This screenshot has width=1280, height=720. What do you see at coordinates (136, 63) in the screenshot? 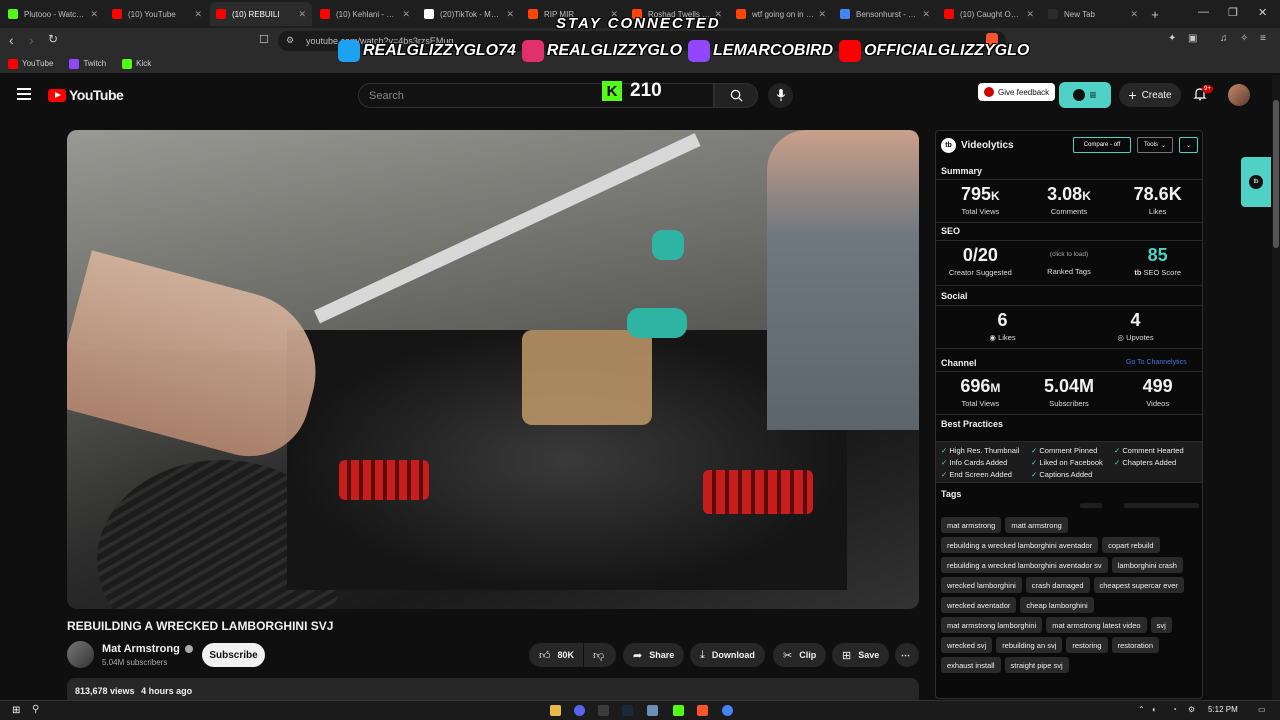
I see `bookmark-item: Kick` at bounding box center [136, 63].